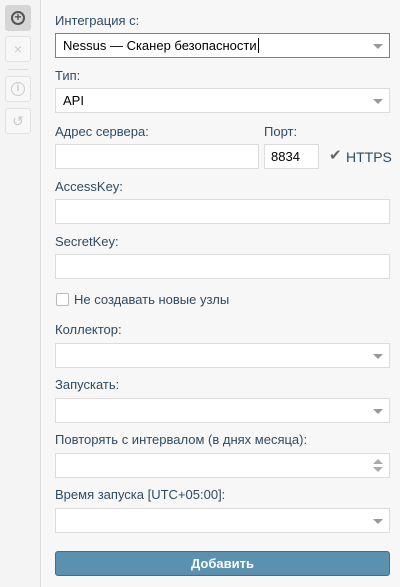 This screenshot has width=400, height=587. Describe the element at coordinates (89, 186) in the screenshot. I see `accesskey-label: AccessKey:` at that location.